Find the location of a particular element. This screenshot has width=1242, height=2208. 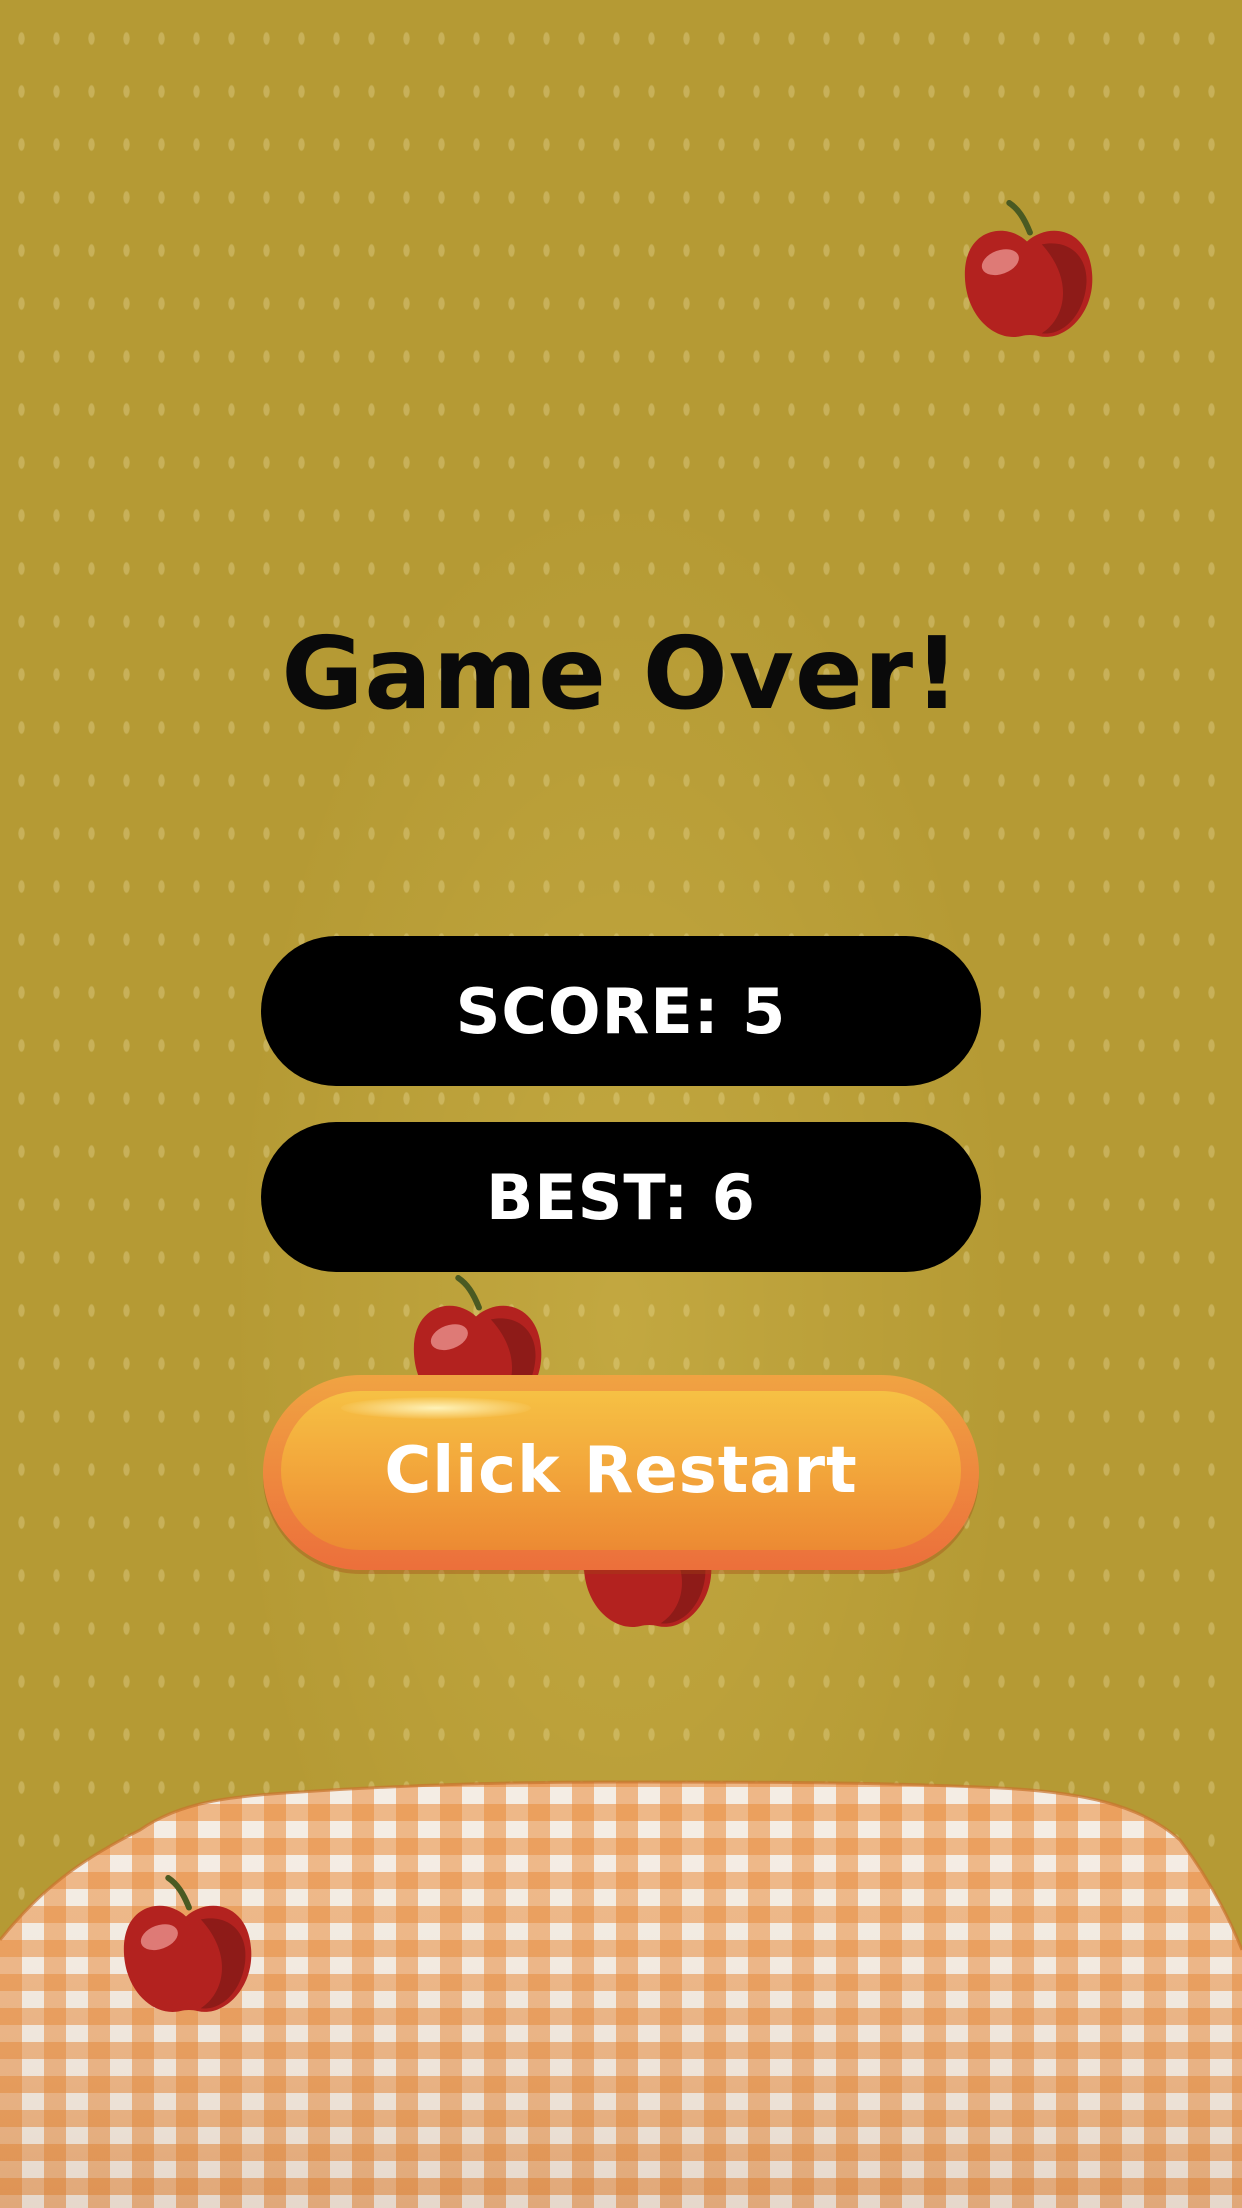

best-label: BEST: 6 is located at coordinates (621, 1197).